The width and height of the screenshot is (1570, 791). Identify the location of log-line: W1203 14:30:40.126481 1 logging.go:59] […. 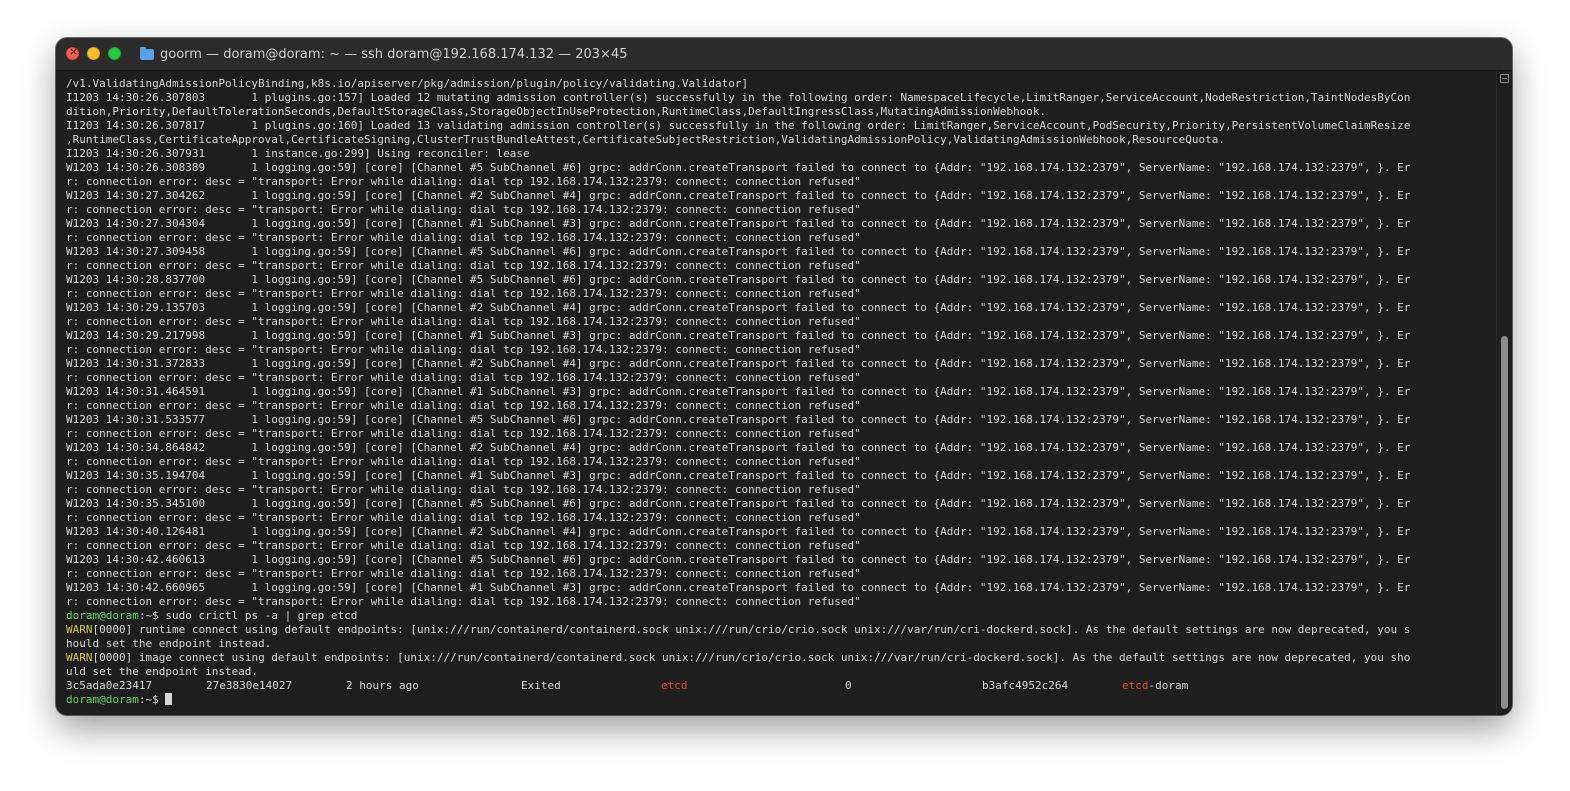
(738, 531).